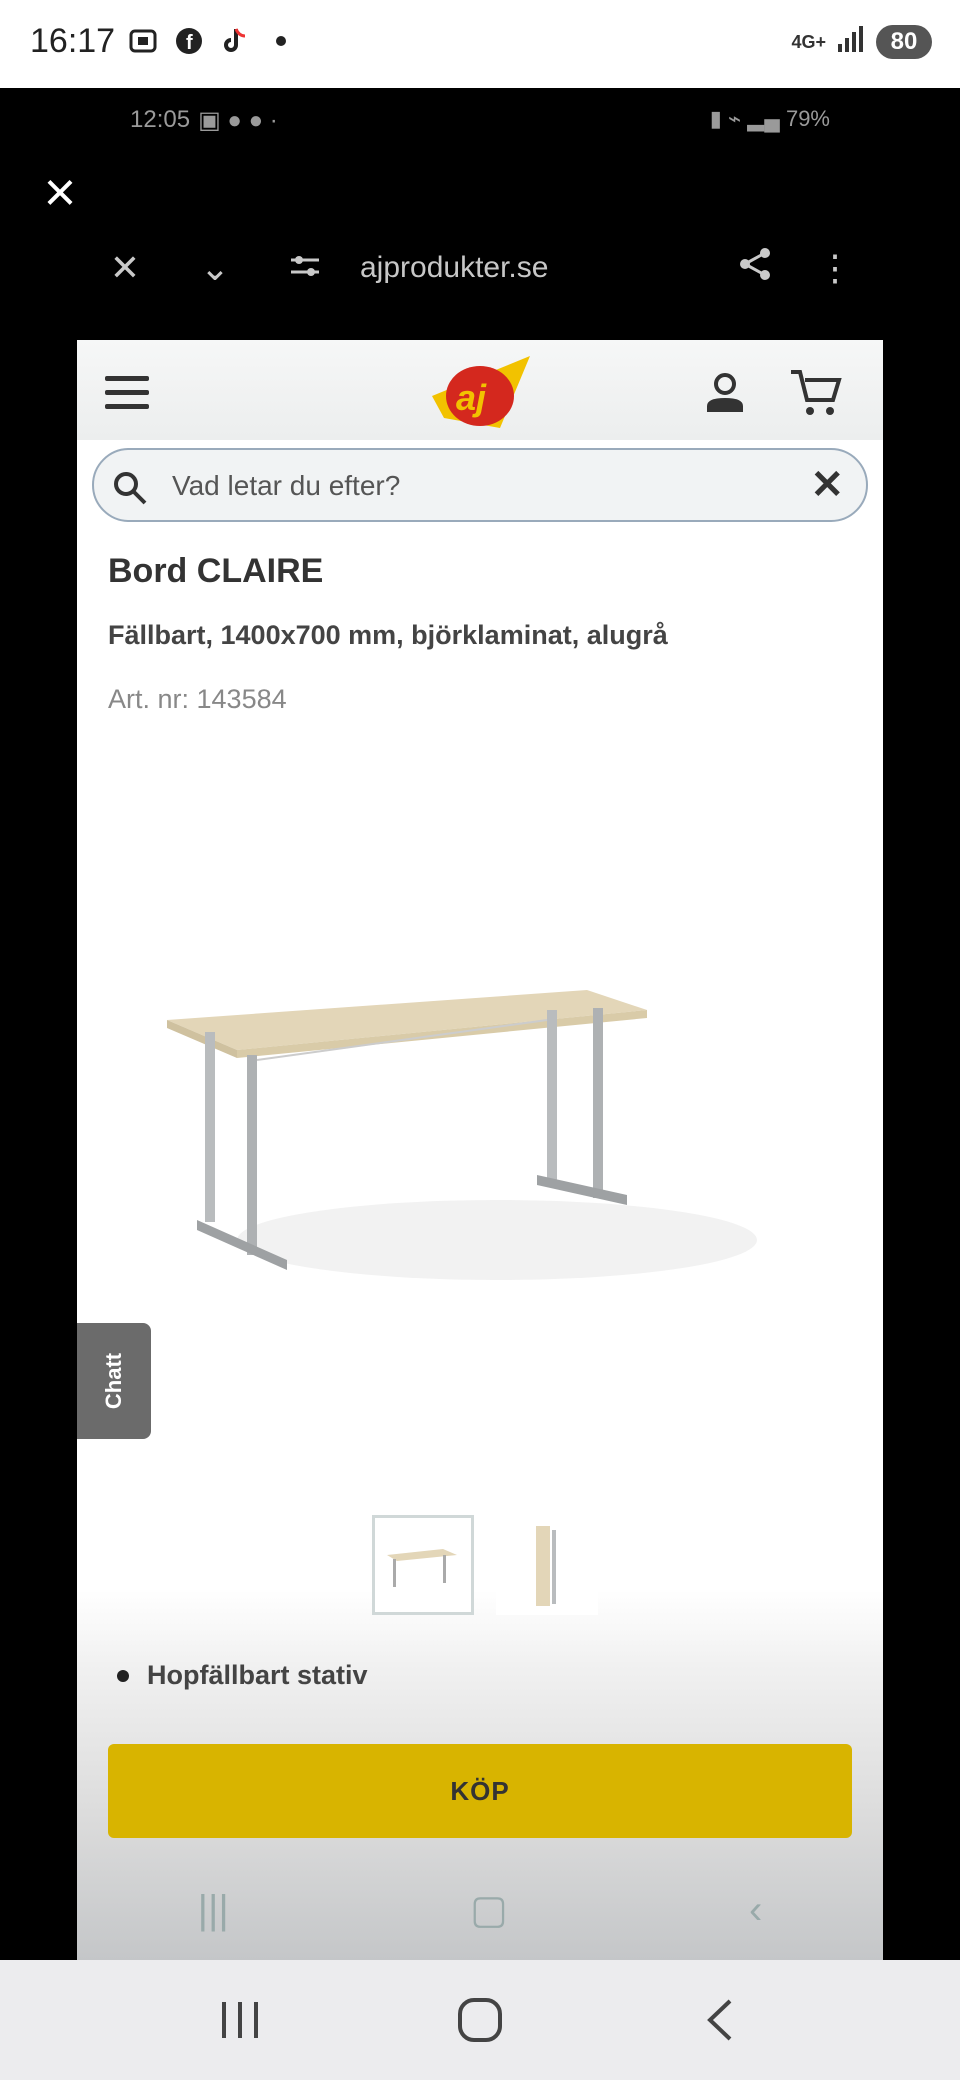  Describe the element at coordinates (281, 41) in the screenshot. I see `more-notifications-dot` at that location.